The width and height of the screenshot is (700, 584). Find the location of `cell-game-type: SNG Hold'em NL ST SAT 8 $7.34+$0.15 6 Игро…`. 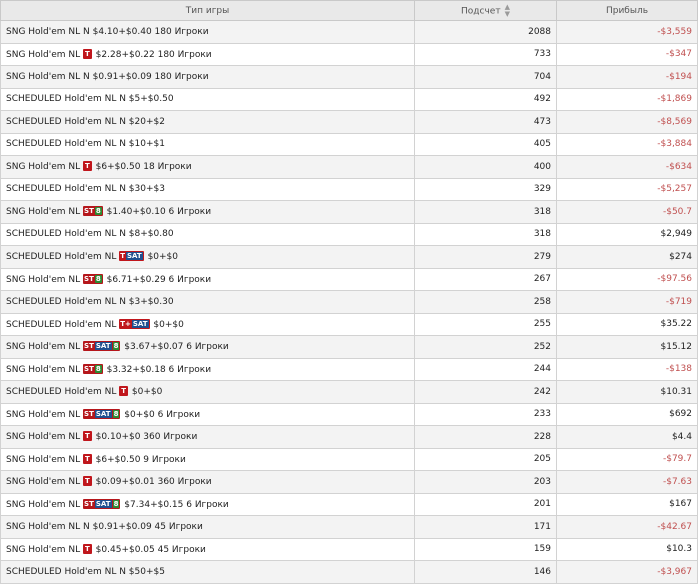

cell-game-type: SNG Hold'em NL ST SAT 8 $7.34+$0.15 6 Игро… is located at coordinates (207, 504).